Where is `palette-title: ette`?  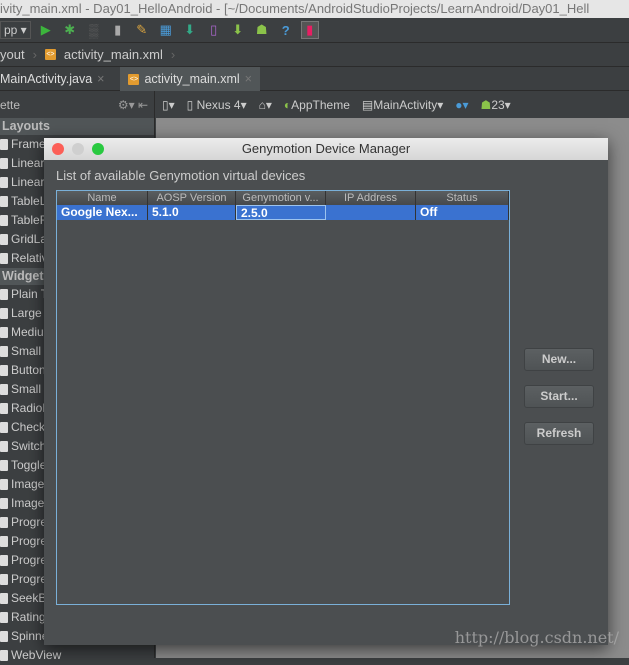 palette-title: ette is located at coordinates (10, 104).